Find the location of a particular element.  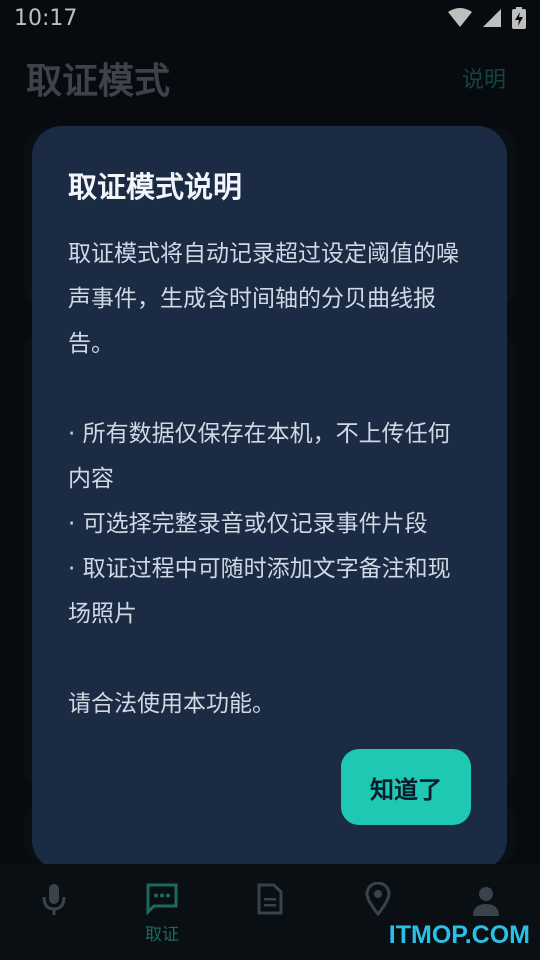

document-icon is located at coordinates (270, 896).